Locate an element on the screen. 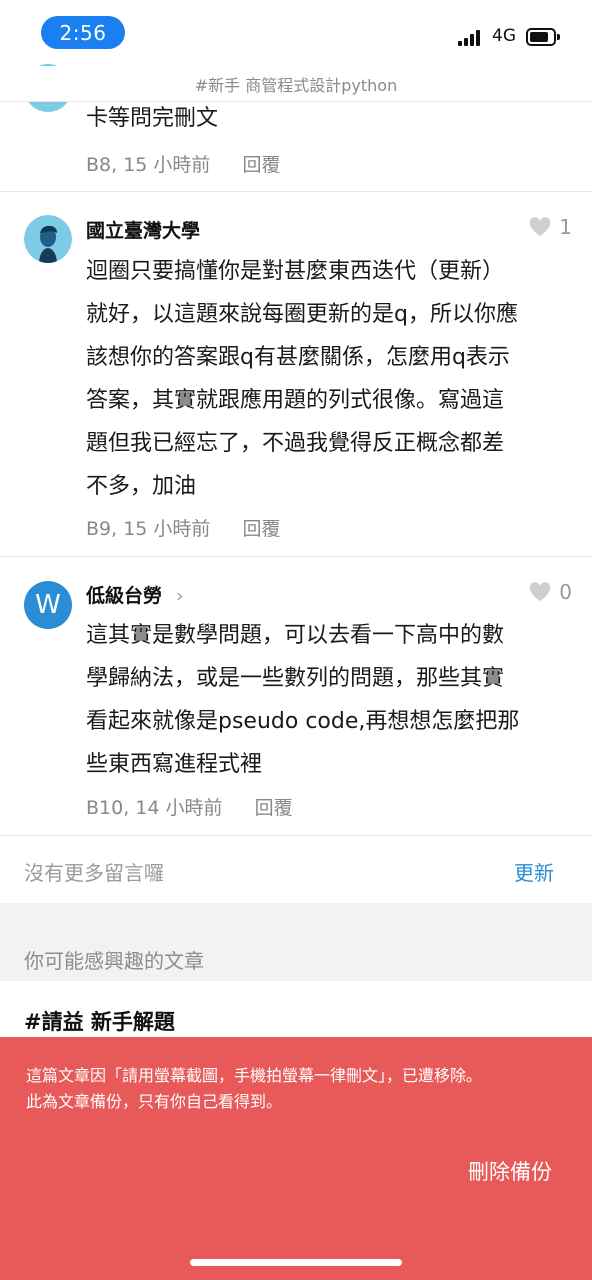 The width and height of the screenshot is (592, 1280). author-name: 低級台勞 is located at coordinates (124, 596).